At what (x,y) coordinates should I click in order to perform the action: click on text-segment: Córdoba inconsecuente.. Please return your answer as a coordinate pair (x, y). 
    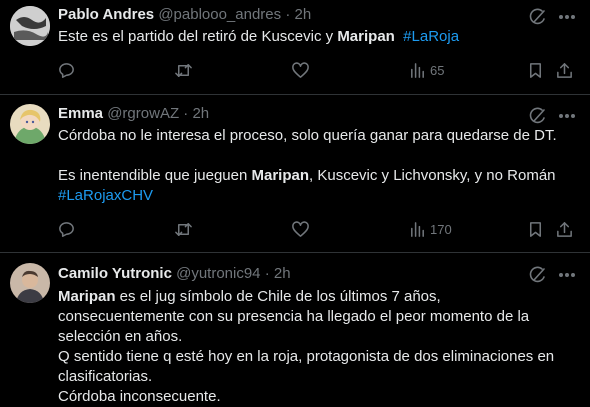
    Looking at the image, I should click on (139, 396).